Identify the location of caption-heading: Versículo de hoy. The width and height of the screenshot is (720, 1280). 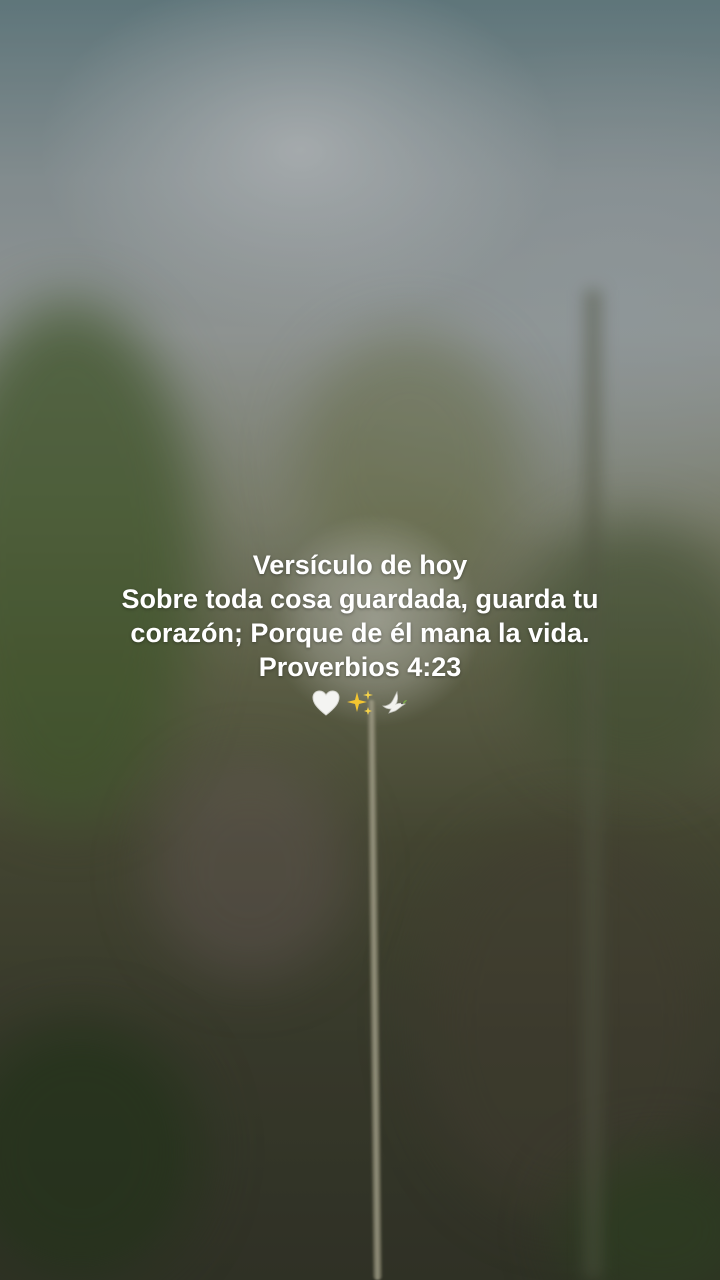
(360, 565).